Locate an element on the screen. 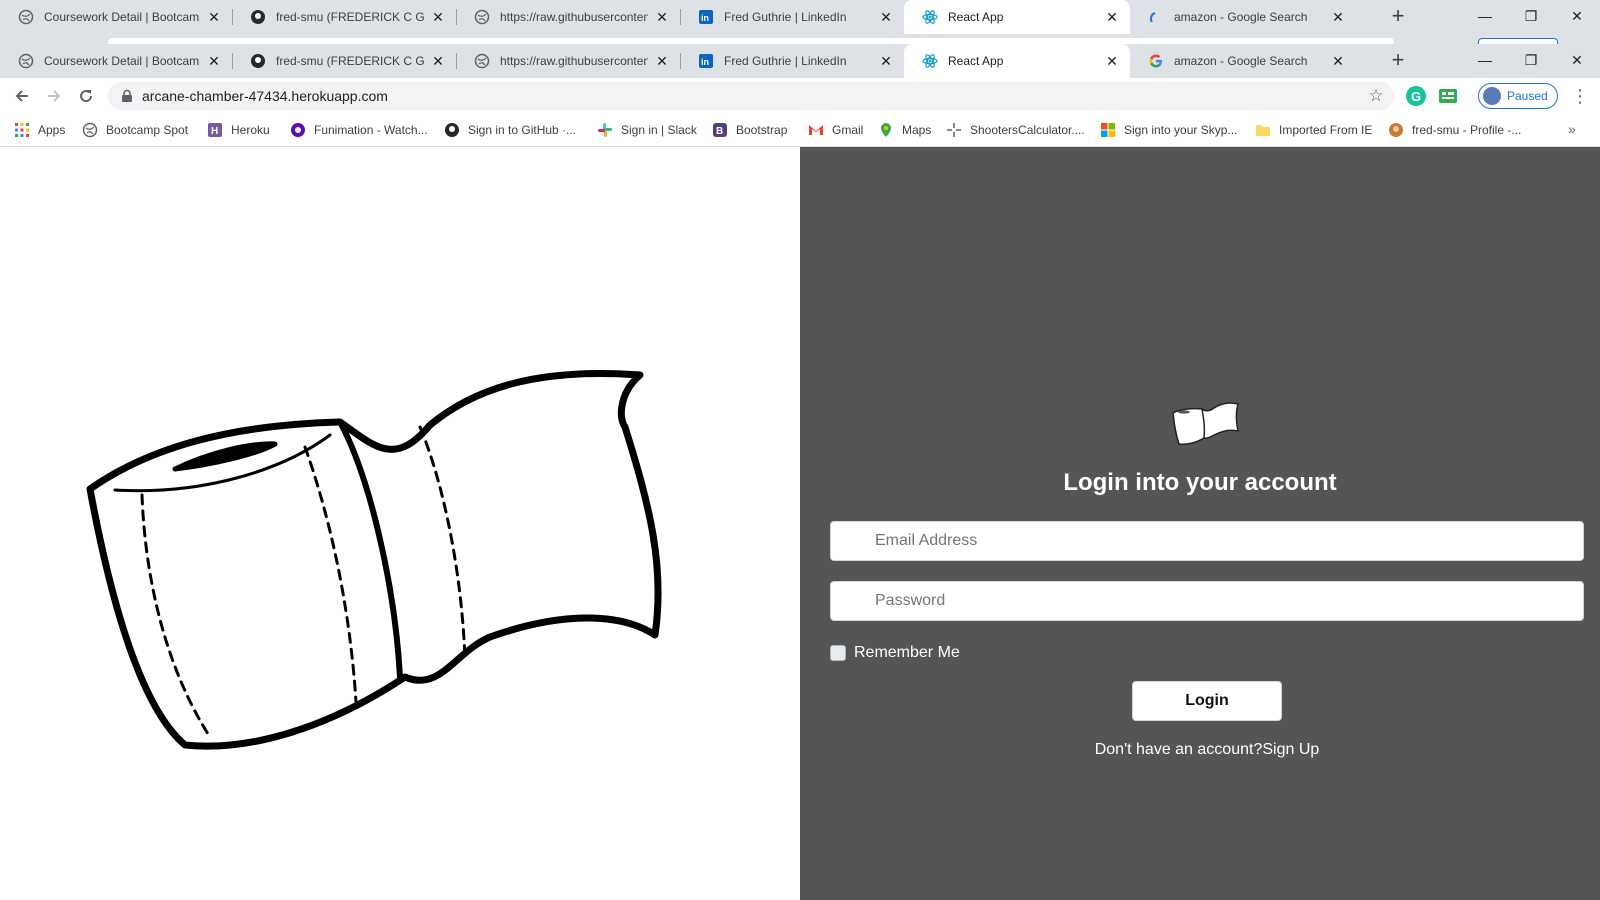  email-field is located at coordinates (1207, 541).